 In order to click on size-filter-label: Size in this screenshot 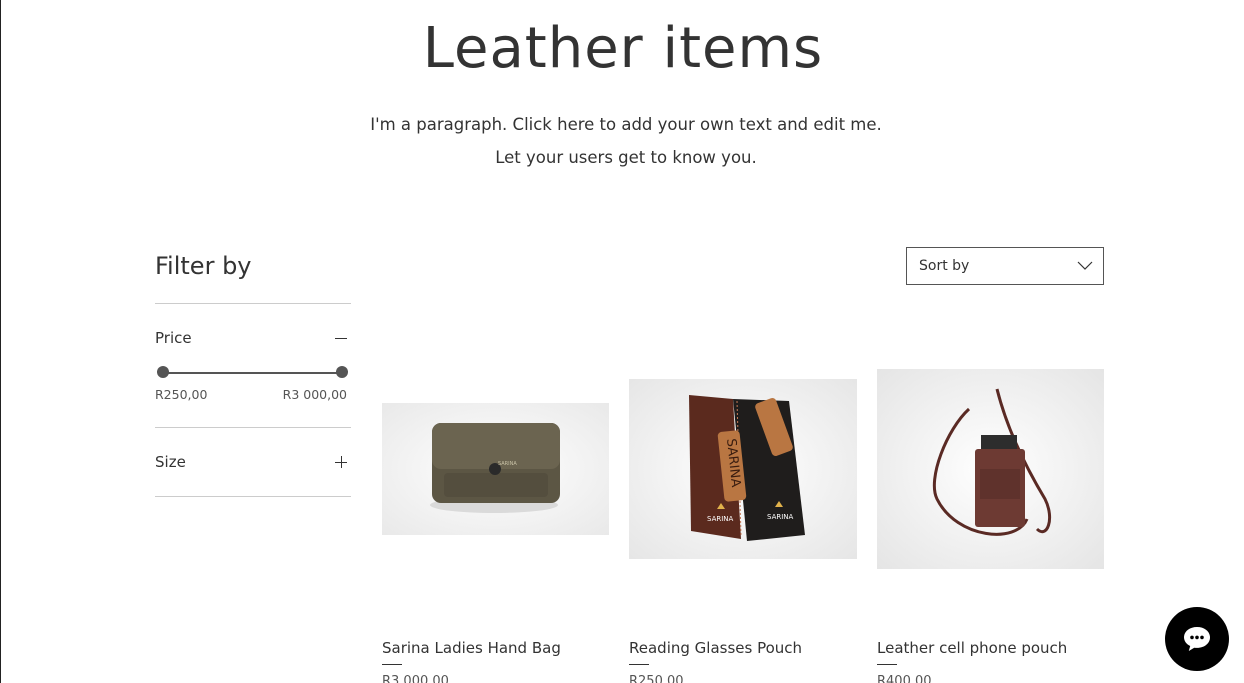, I will do `click(170, 462)`.